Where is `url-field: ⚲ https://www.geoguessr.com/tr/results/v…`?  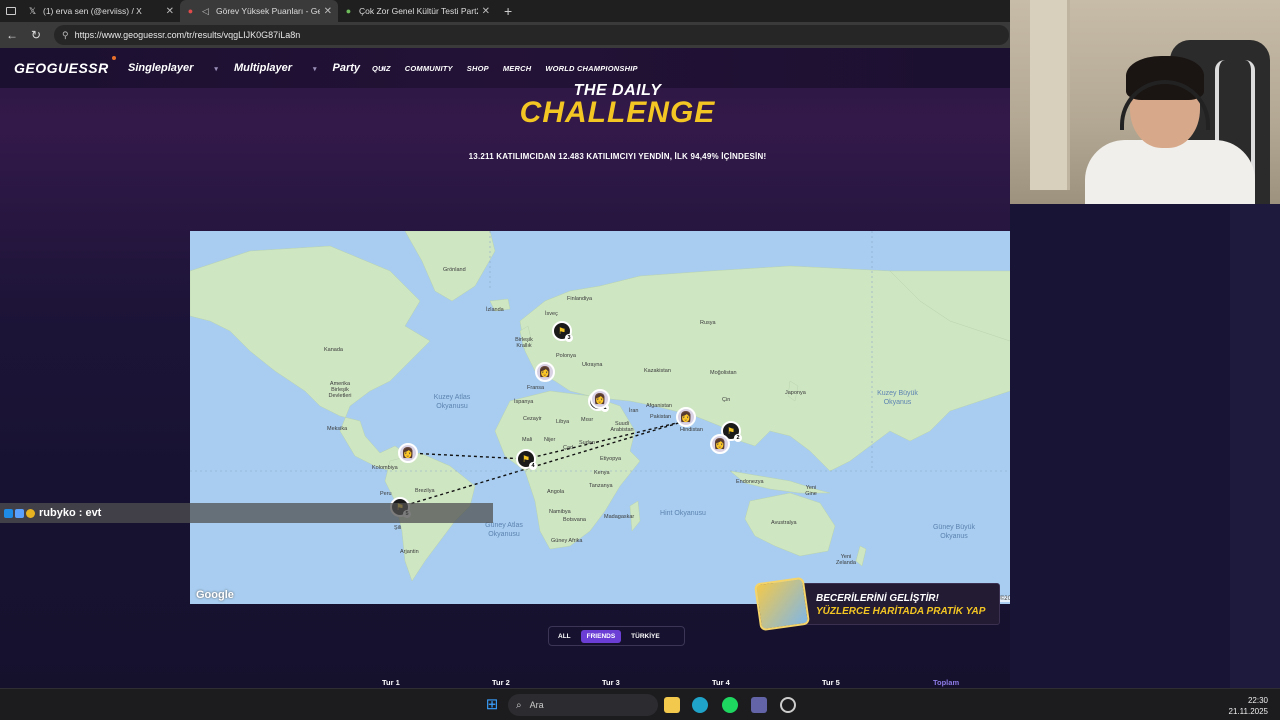
url-field: ⚲ https://www.geoguessr.com/tr/results/v… is located at coordinates (531, 35).